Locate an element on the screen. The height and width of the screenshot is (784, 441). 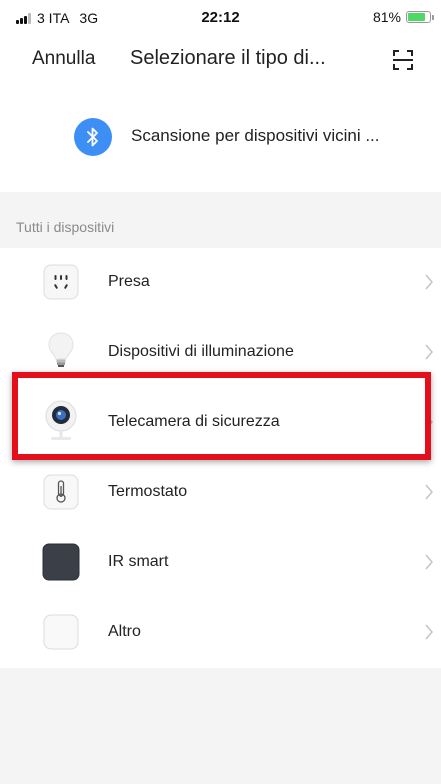
section-label: Tutti i dispositivi is located at coordinates (65, 227).